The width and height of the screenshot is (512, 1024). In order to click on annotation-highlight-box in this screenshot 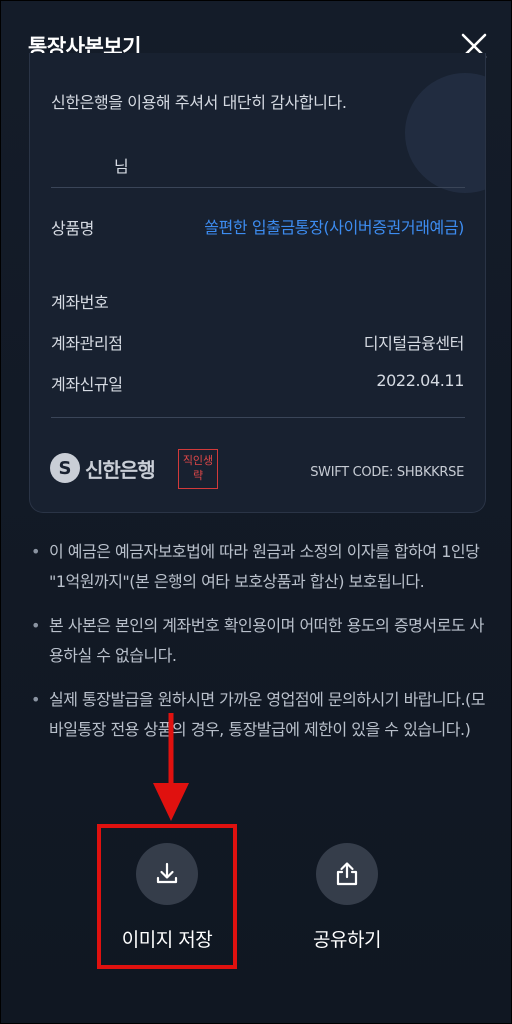, I will do `click(167, 896)`.